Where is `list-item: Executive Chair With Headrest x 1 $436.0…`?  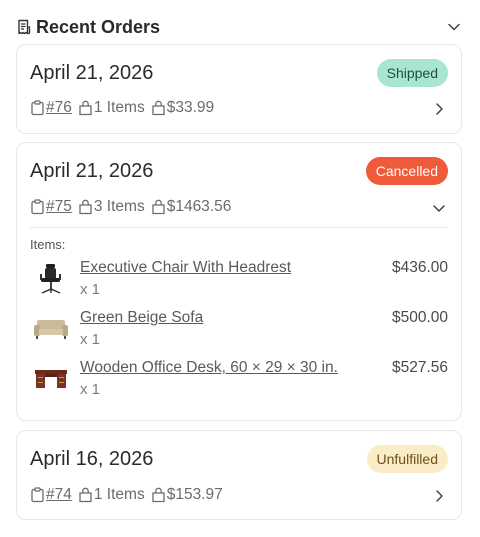
list-item: Executive Chair With Headrest x 1 $436.0… is located at coordinates (239, 281).